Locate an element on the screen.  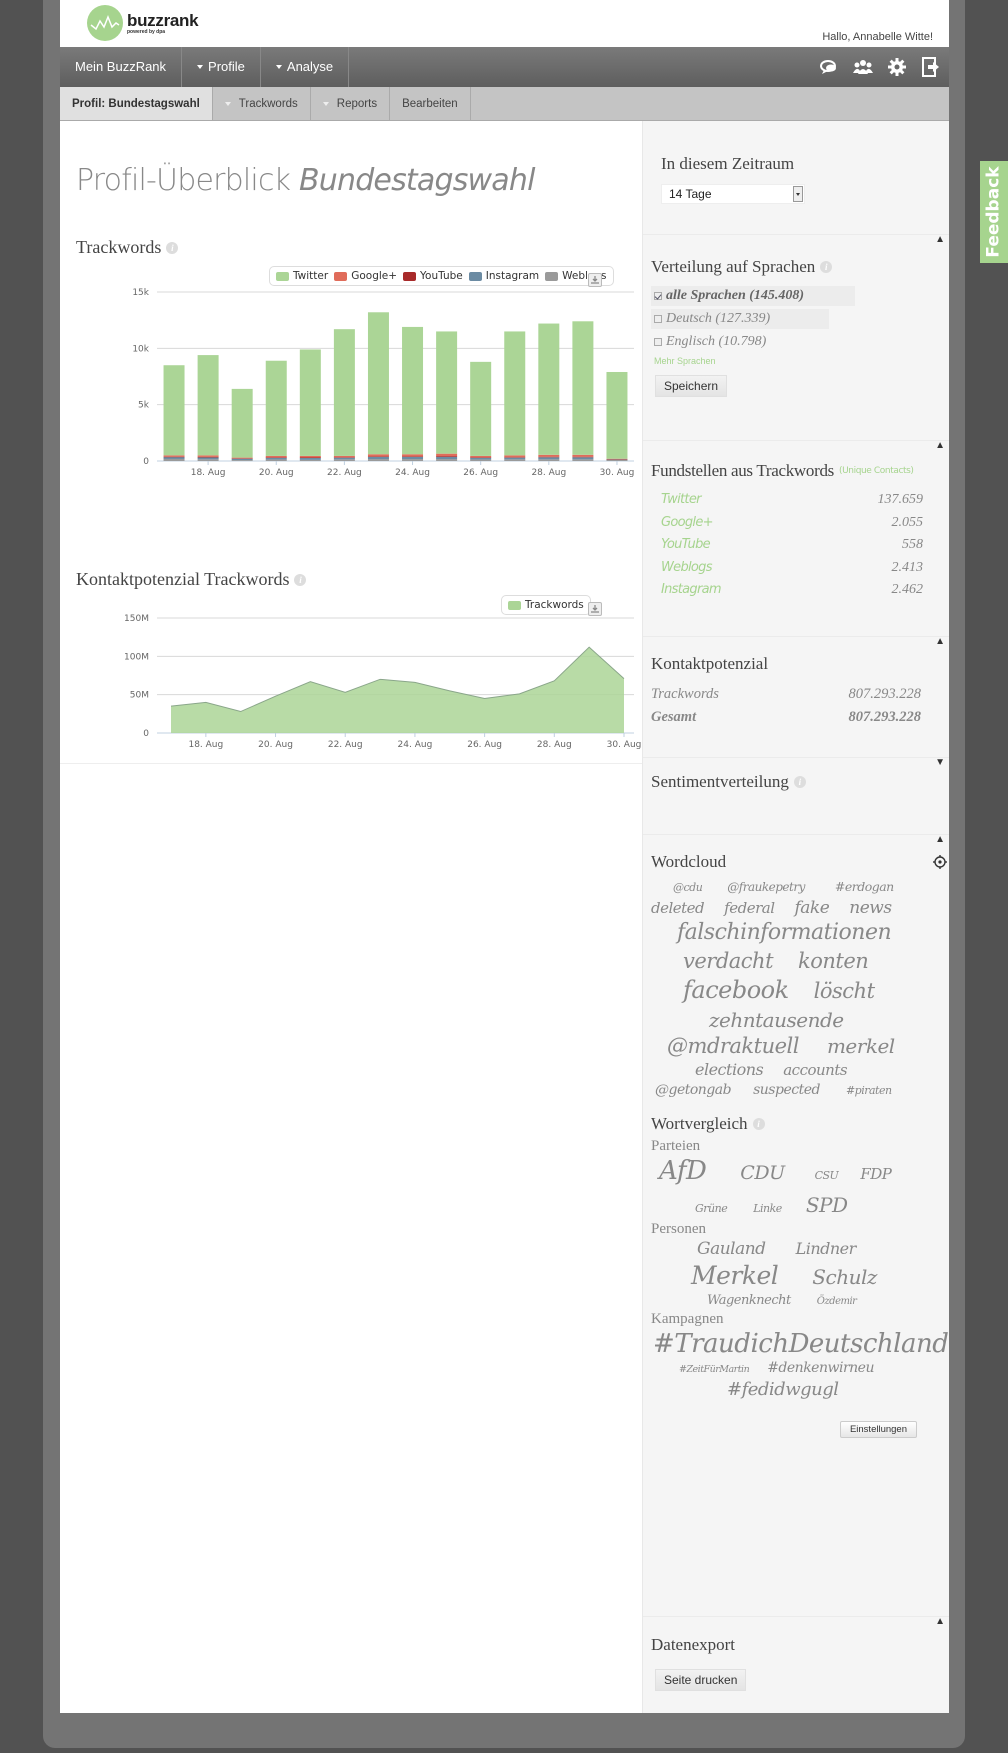
wortvergleich-word: Merkel is located at coordinates (735, 1275).